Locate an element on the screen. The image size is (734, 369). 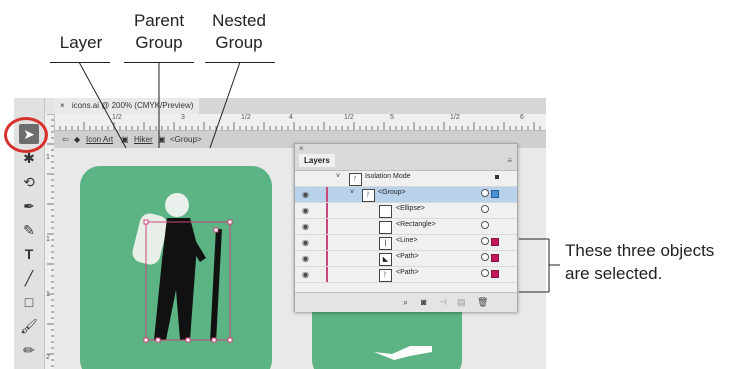
selected-objects-note: These three objects are selected. is located at coordinates (640, 262).